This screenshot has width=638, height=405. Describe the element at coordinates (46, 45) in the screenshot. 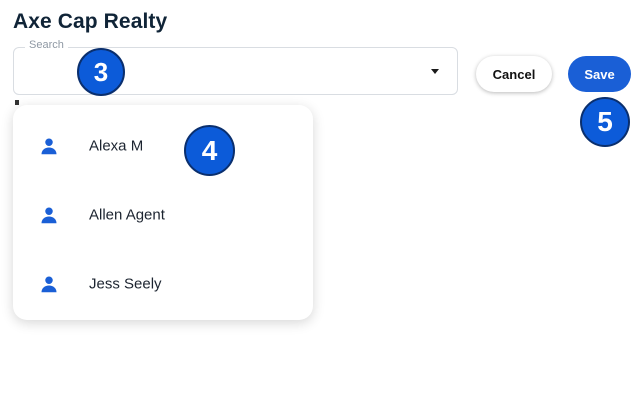

I see `search-label: Search` at that location.